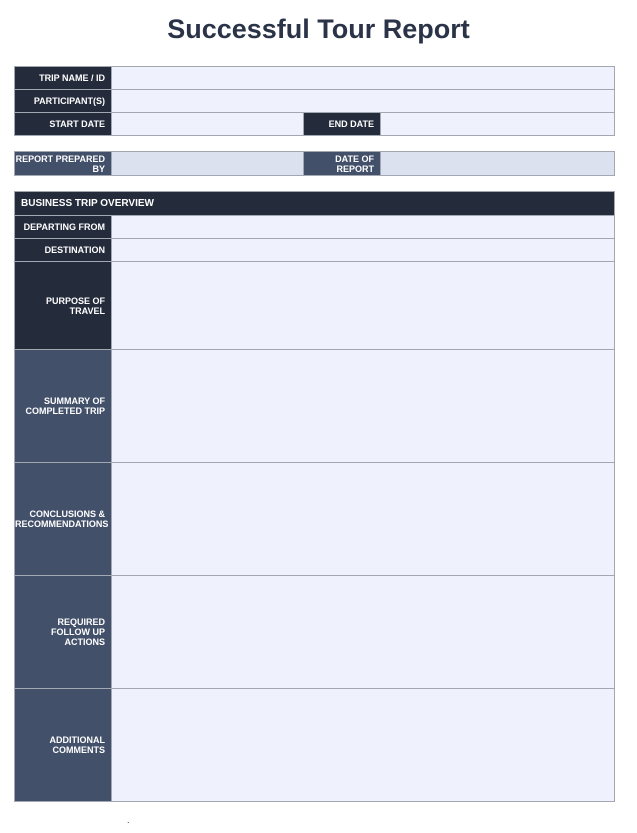 The image size is (637, 833). Describe the element at coordinates (363, 519) in the screenshot. I see `conclusions-field` at that location.